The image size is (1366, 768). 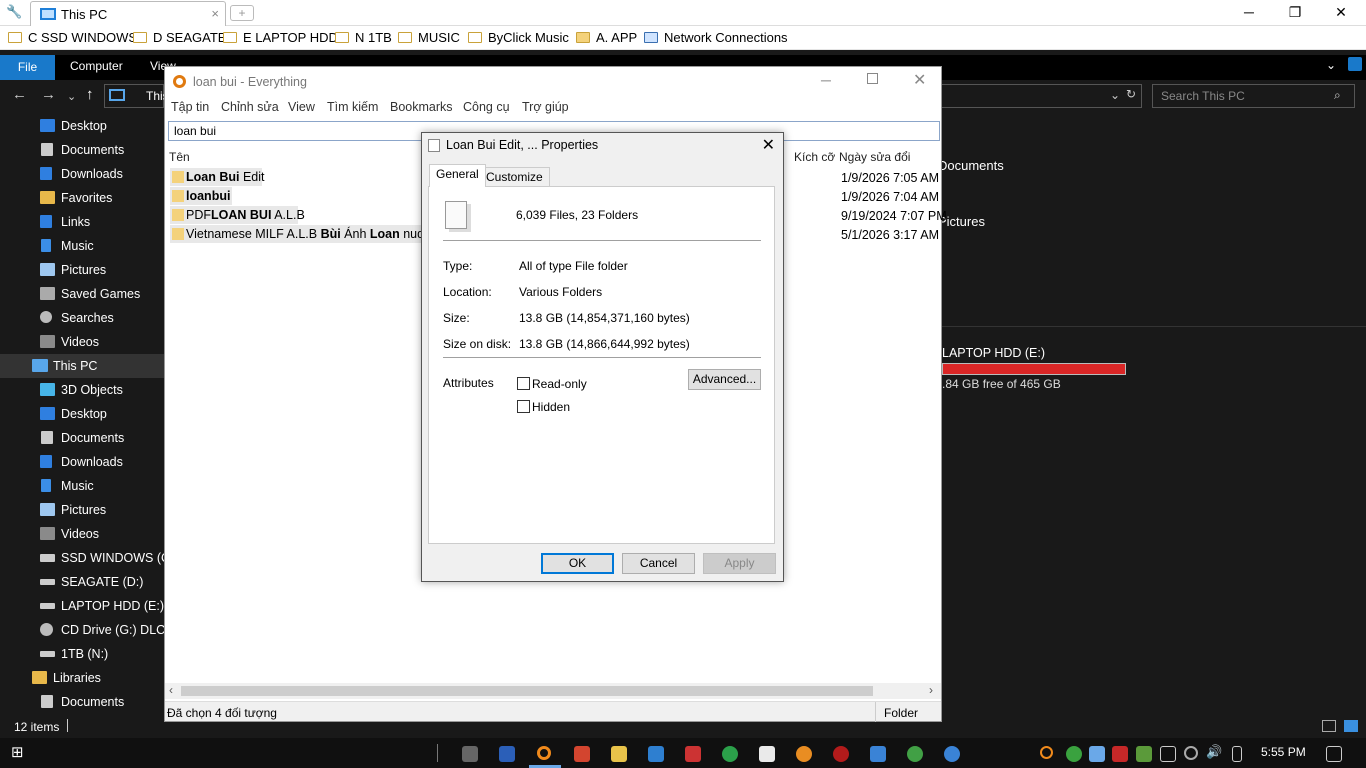 What do you see at coordinates (237, 215) in the screenshot?
I see `result-row: PDFLOAN BUI A.L.B` at bounding box center [237, 215].